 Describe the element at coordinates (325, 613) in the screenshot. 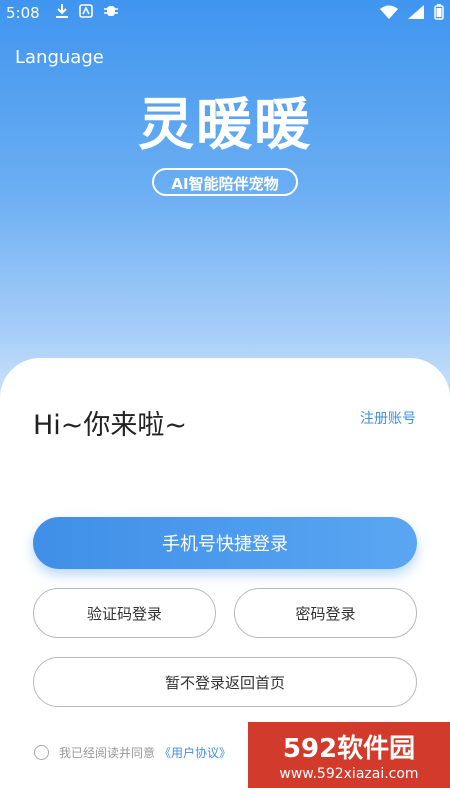

I see `password-login-button: 密码登录` at that location.